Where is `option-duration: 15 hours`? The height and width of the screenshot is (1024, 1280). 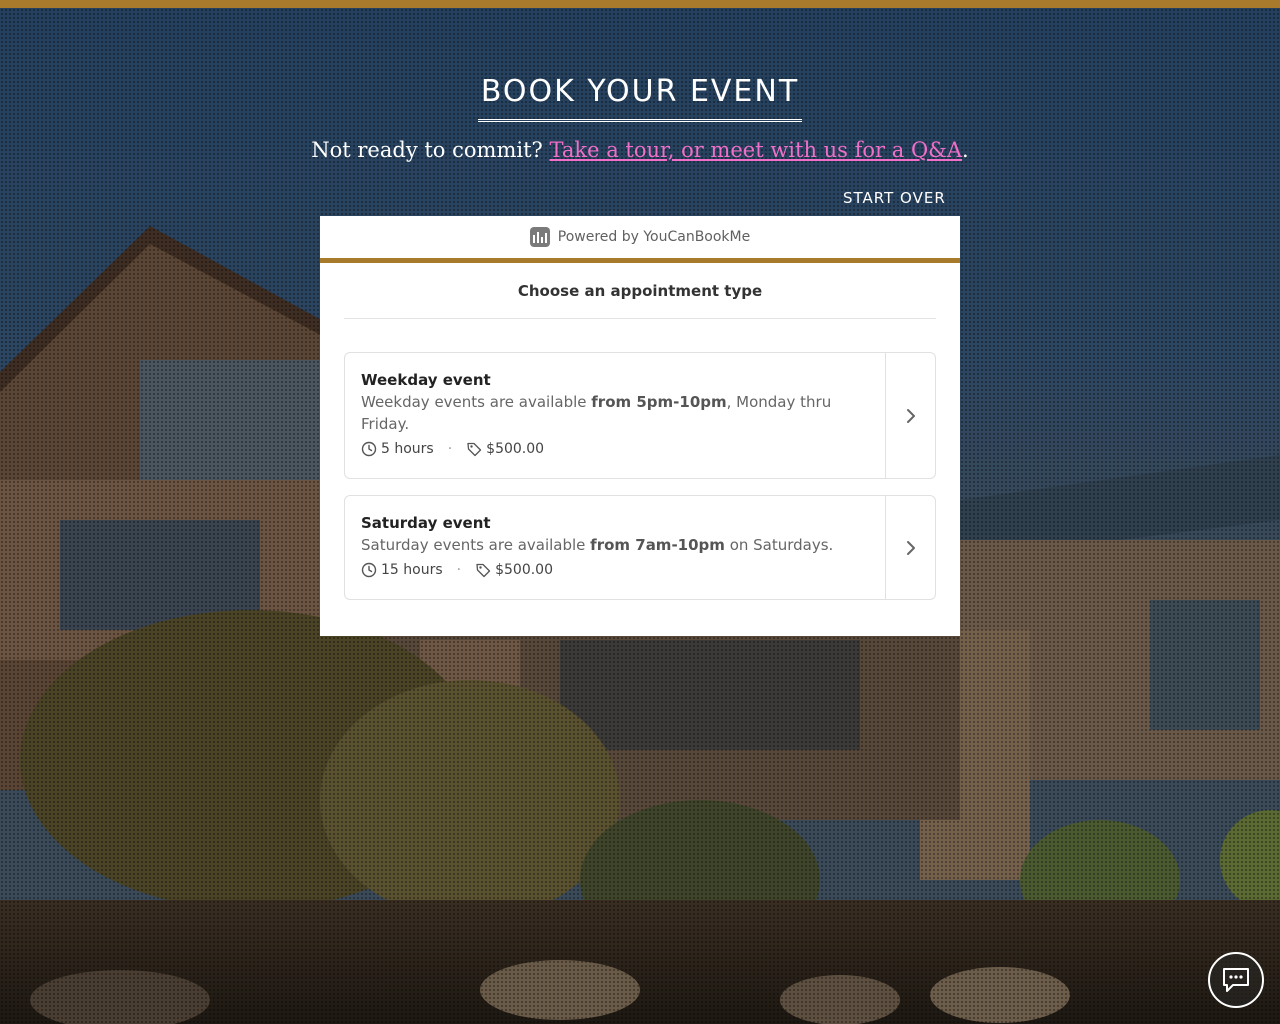
option-duration: 15 hours is located at coordinates (412, 570).